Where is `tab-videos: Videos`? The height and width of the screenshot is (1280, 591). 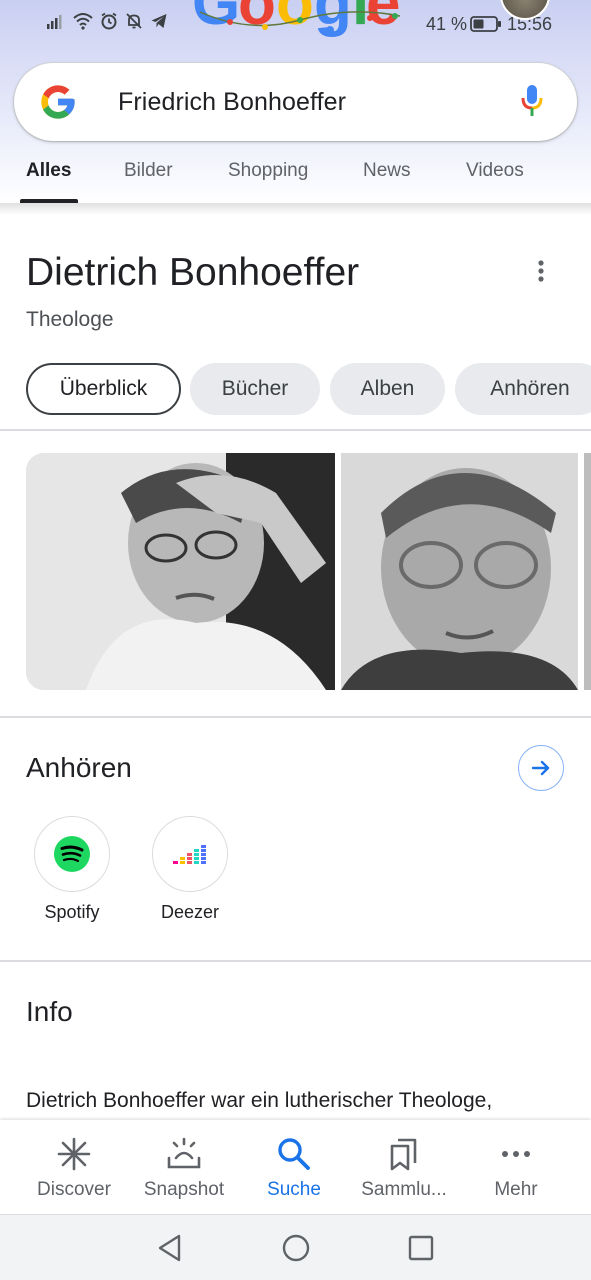 tab-videos: Videos is located at coordinates (495, 171).